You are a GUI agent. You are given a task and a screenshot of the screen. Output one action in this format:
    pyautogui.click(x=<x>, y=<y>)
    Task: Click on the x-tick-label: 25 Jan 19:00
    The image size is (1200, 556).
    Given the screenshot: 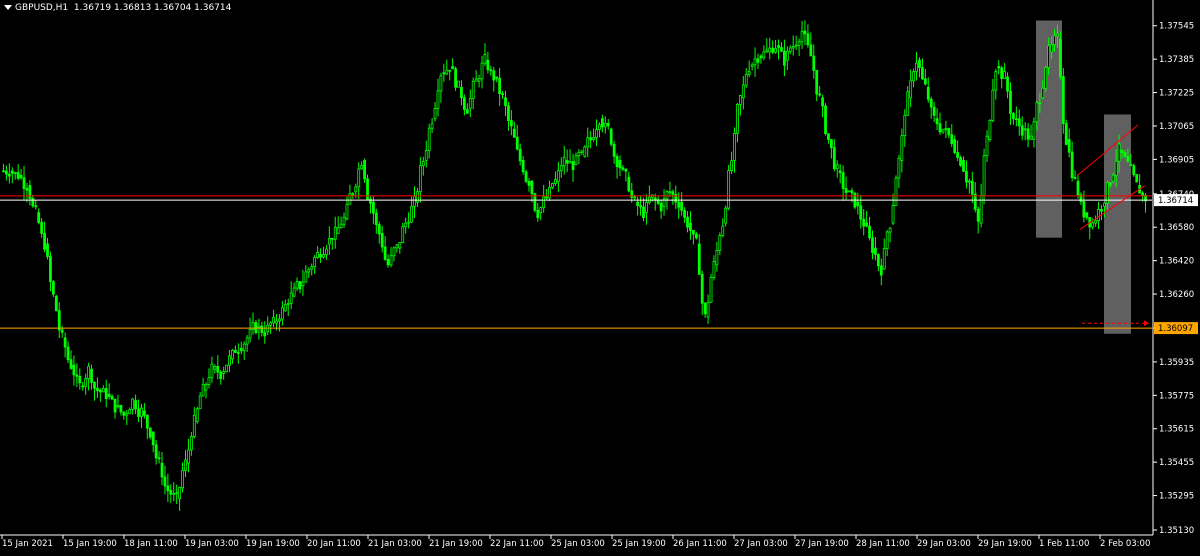 What is the action you would take?
    pyautogui.click(x=639, y=544)
    